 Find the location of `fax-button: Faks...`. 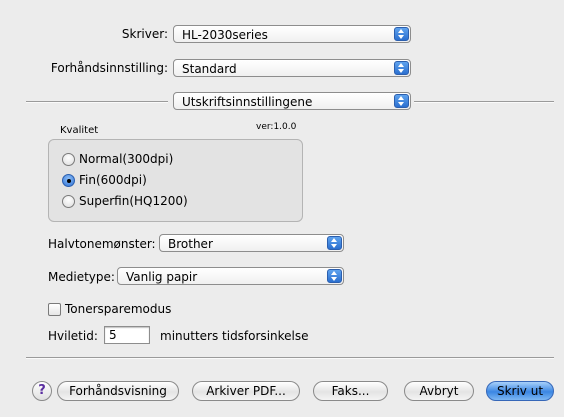

fax-button: Faks... is located at coordinates (350, 391).